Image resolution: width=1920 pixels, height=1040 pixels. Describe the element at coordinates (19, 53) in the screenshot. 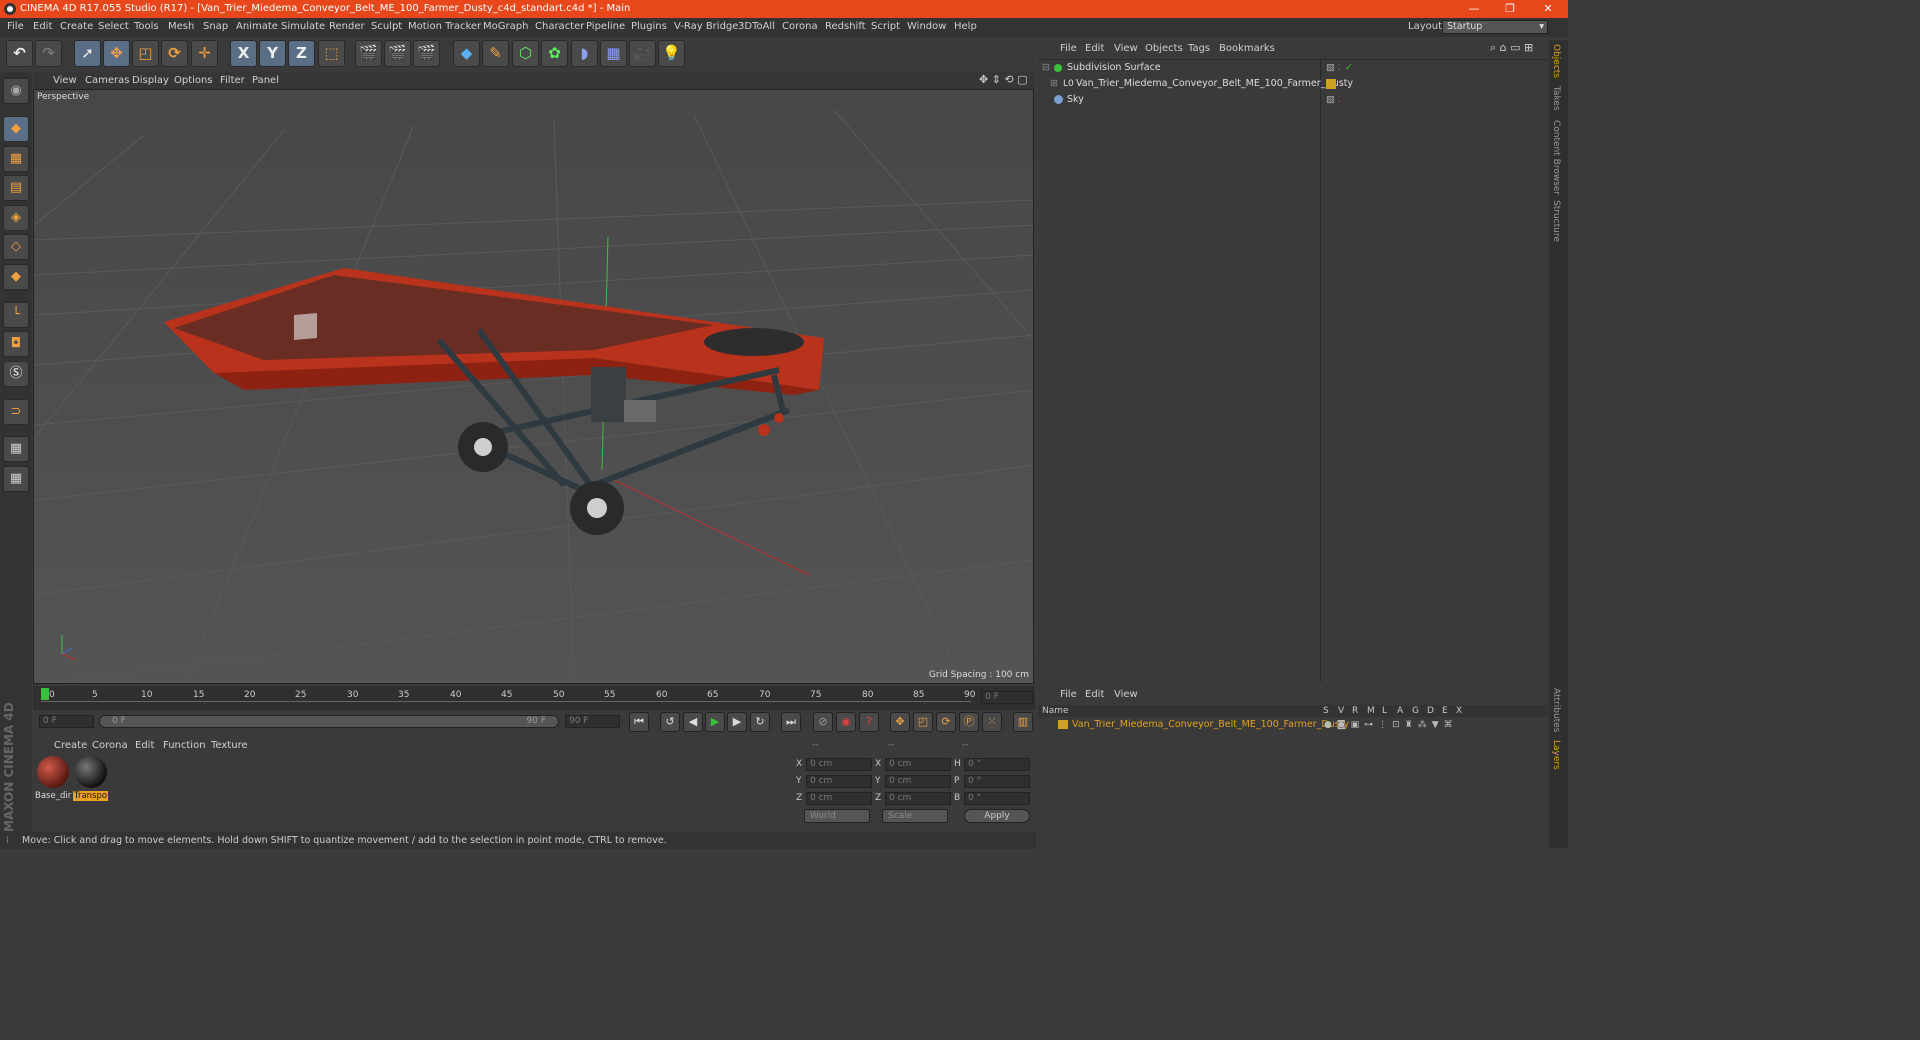

I see `undo-button: ↶` at that location.